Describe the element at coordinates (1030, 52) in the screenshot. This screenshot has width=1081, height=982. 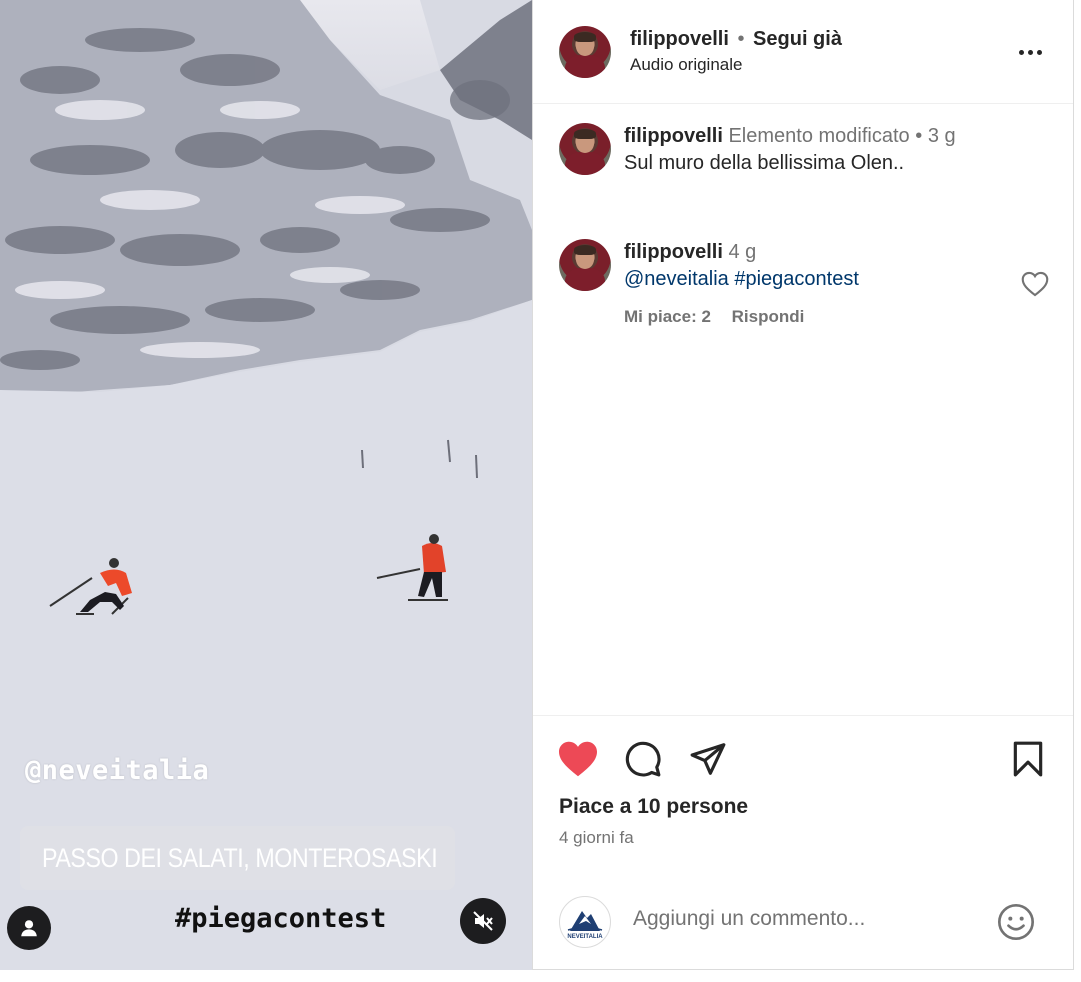
I see `more-options-button` at that location.